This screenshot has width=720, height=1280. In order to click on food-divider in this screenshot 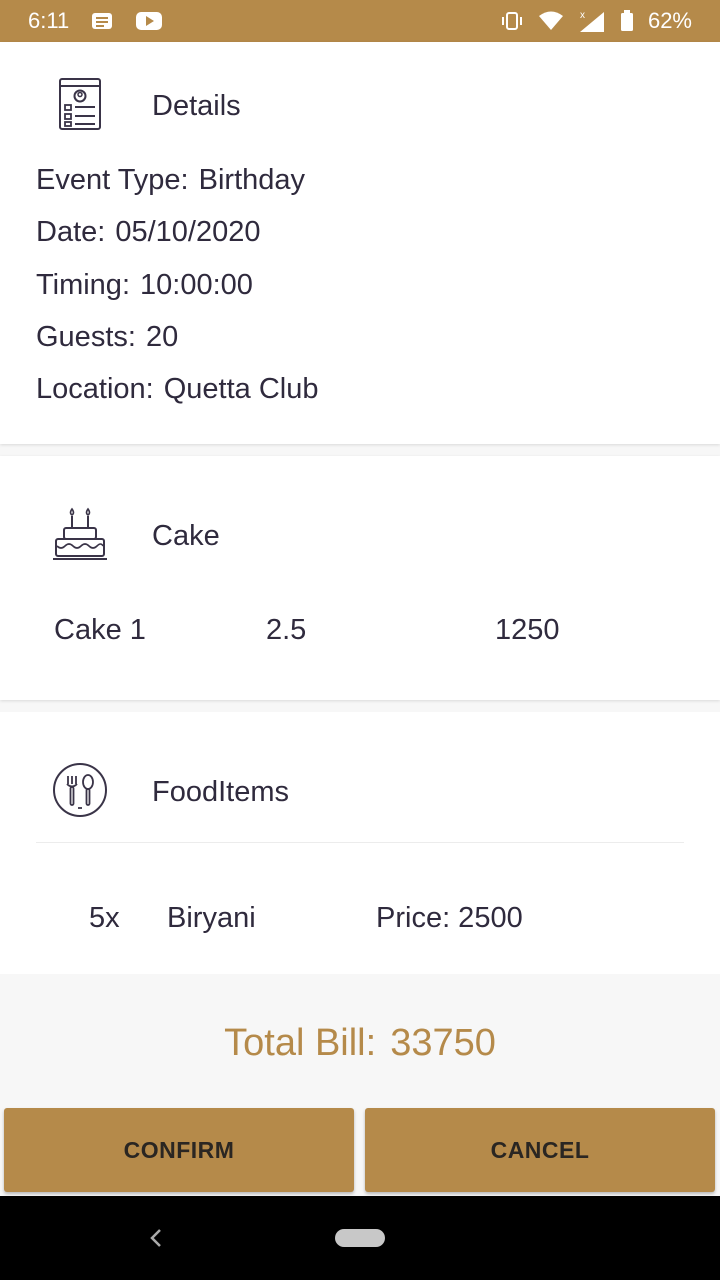, I will do `click(360, 842)`.